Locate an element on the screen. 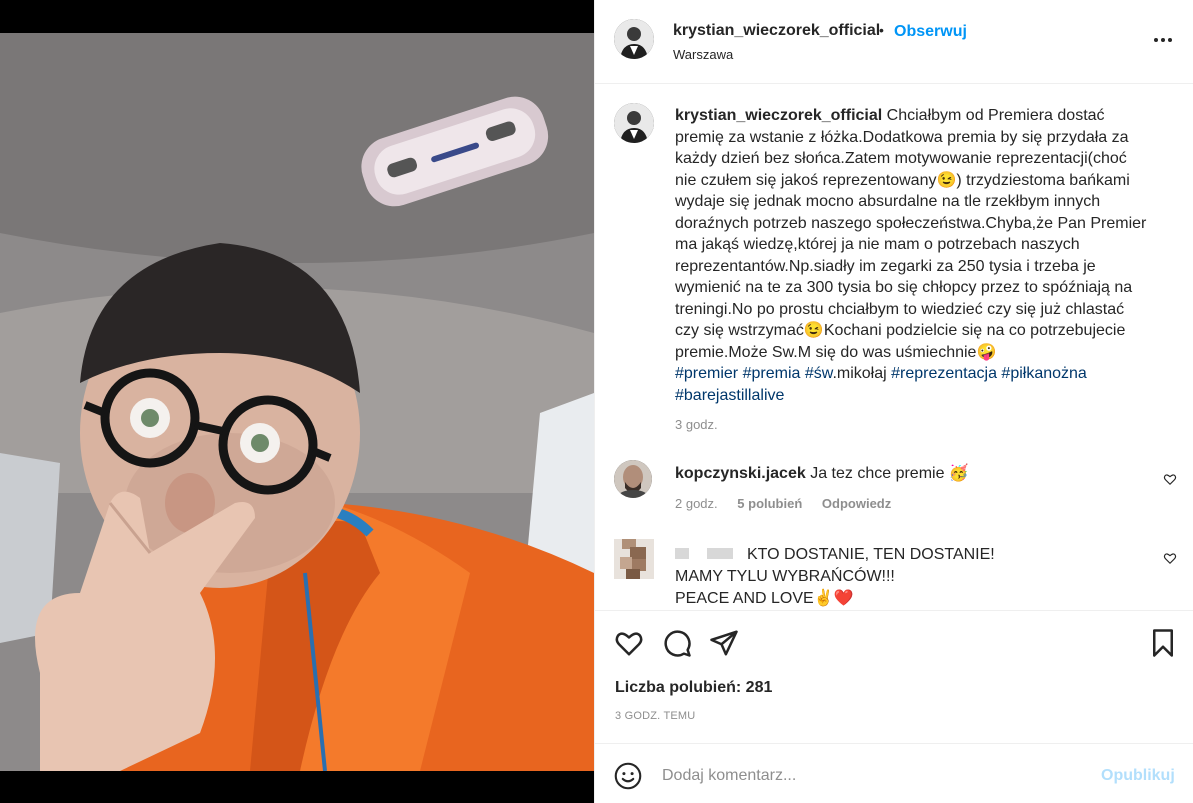  post-location: Warszawa is located at coordinates (703, 54).